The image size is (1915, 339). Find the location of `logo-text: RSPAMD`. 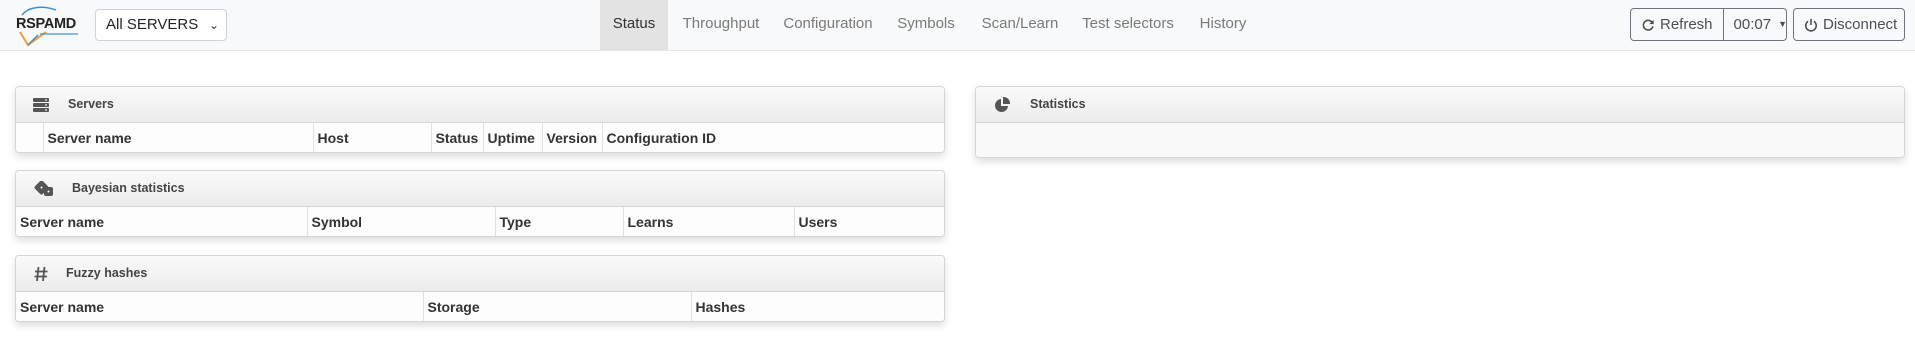

logo-text: RSPAMD is located at coordinates (46, 24).